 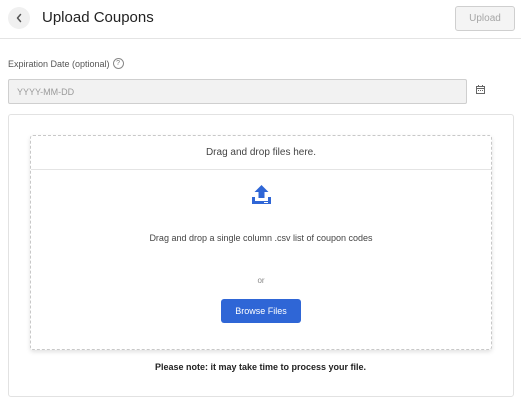 I want to click on or-divider-text: or, so click(x=261, y=280).